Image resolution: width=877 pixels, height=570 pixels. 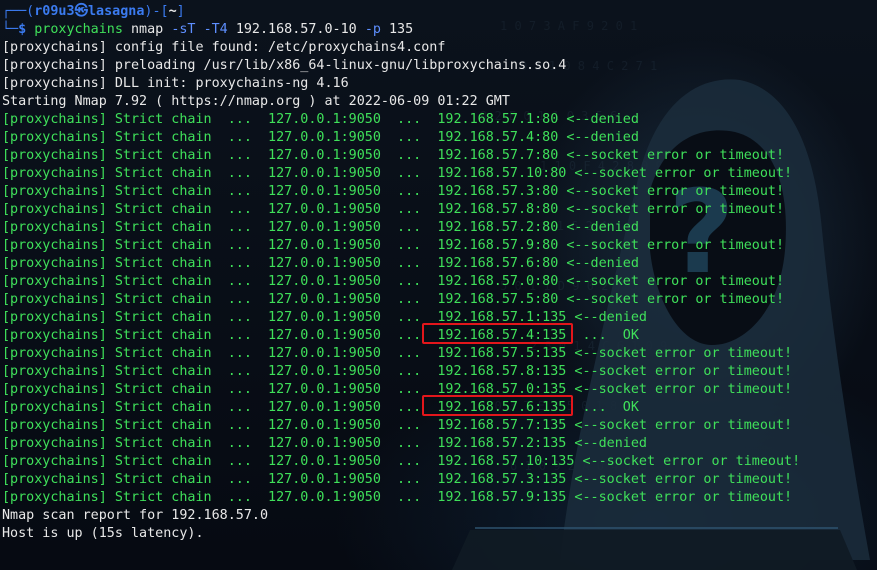 What do you see at coordinates (502, 497) in the screenshot?
I see `chain-target: 192.168.57.9:135` at bounding box center [502, 497].